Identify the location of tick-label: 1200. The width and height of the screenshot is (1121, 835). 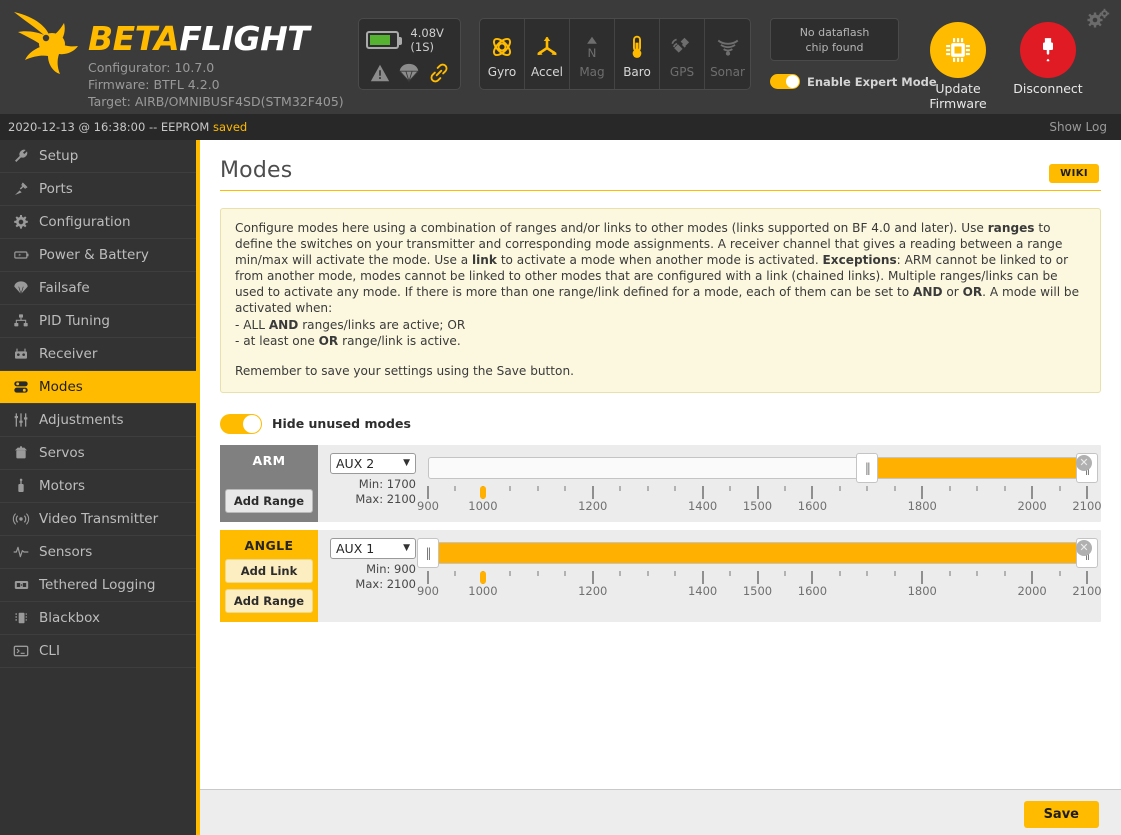
(593, 505).